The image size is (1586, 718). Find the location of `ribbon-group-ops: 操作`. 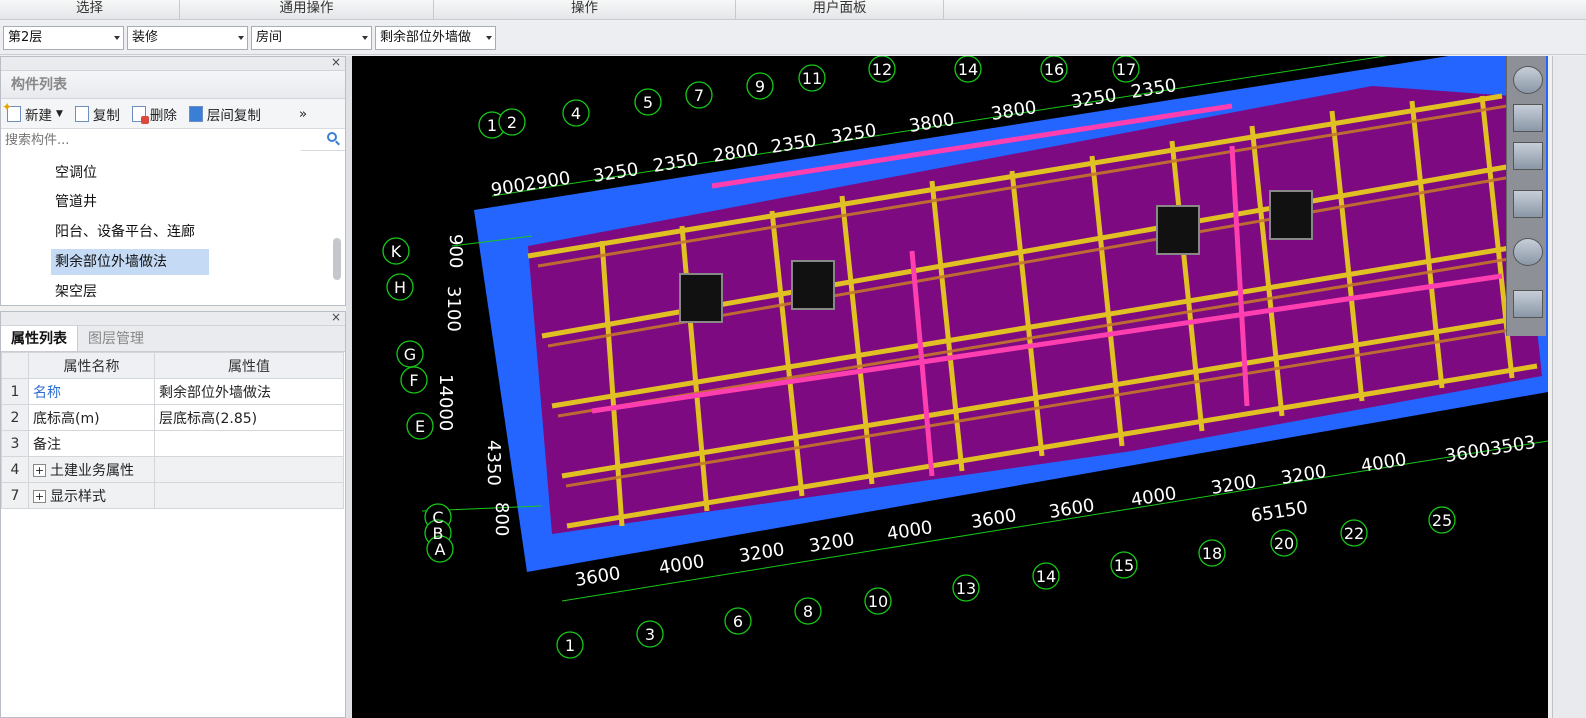

ribbon-group-ops: 操作 is located at coordinates (585, 9).